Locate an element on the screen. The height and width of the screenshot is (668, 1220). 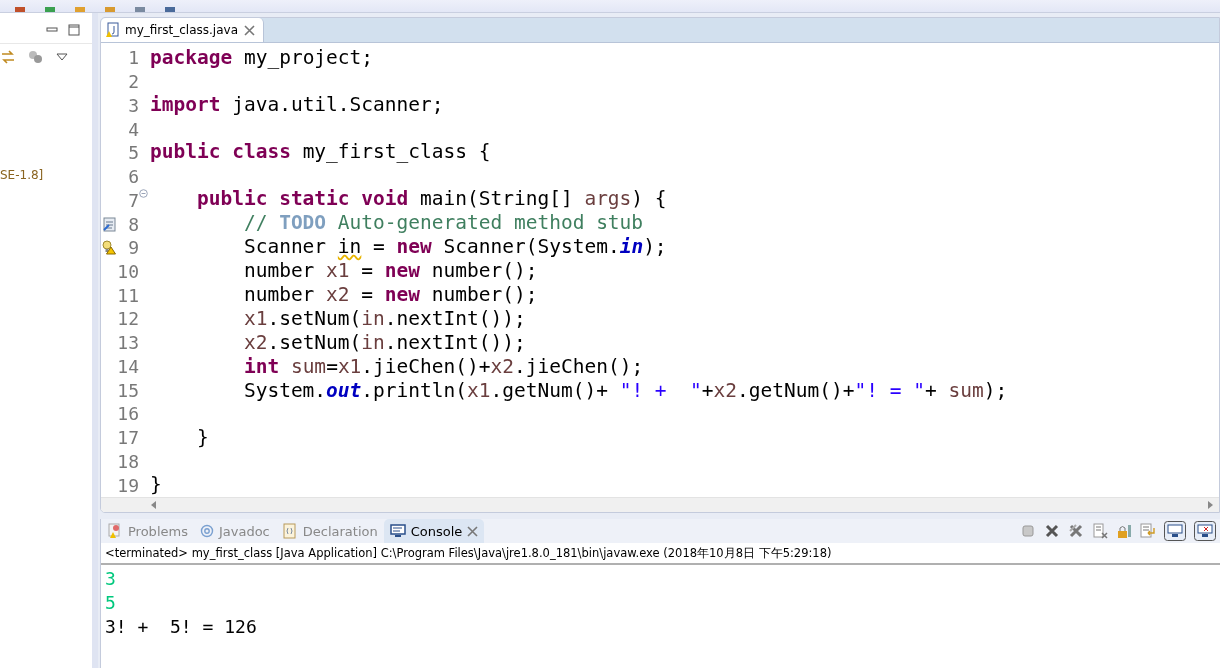
scroll-left-icon is located at coordinates (154, 505).